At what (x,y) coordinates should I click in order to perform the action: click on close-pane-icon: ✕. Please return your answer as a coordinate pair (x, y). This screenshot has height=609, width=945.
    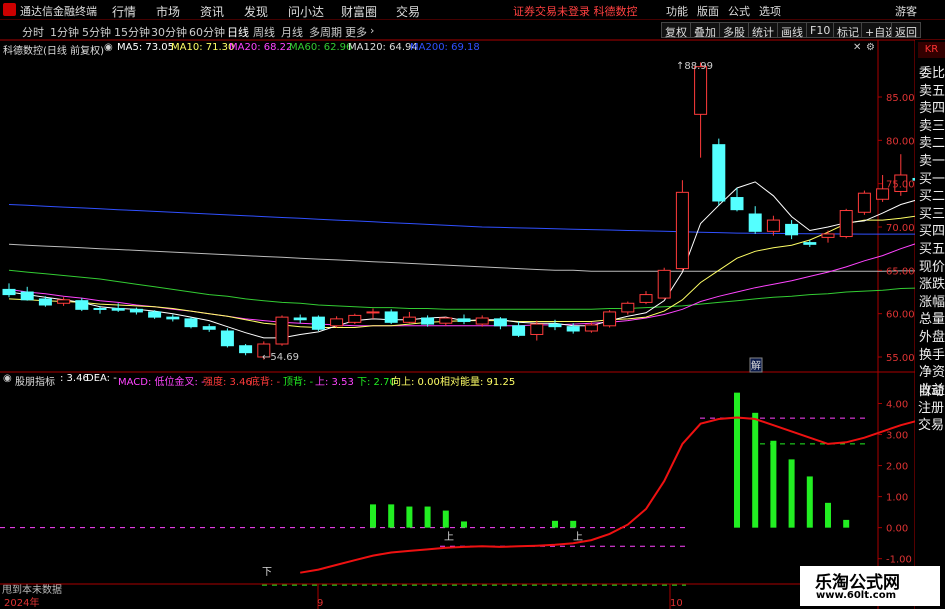
    Looking at the image, I should click on (857, 47).